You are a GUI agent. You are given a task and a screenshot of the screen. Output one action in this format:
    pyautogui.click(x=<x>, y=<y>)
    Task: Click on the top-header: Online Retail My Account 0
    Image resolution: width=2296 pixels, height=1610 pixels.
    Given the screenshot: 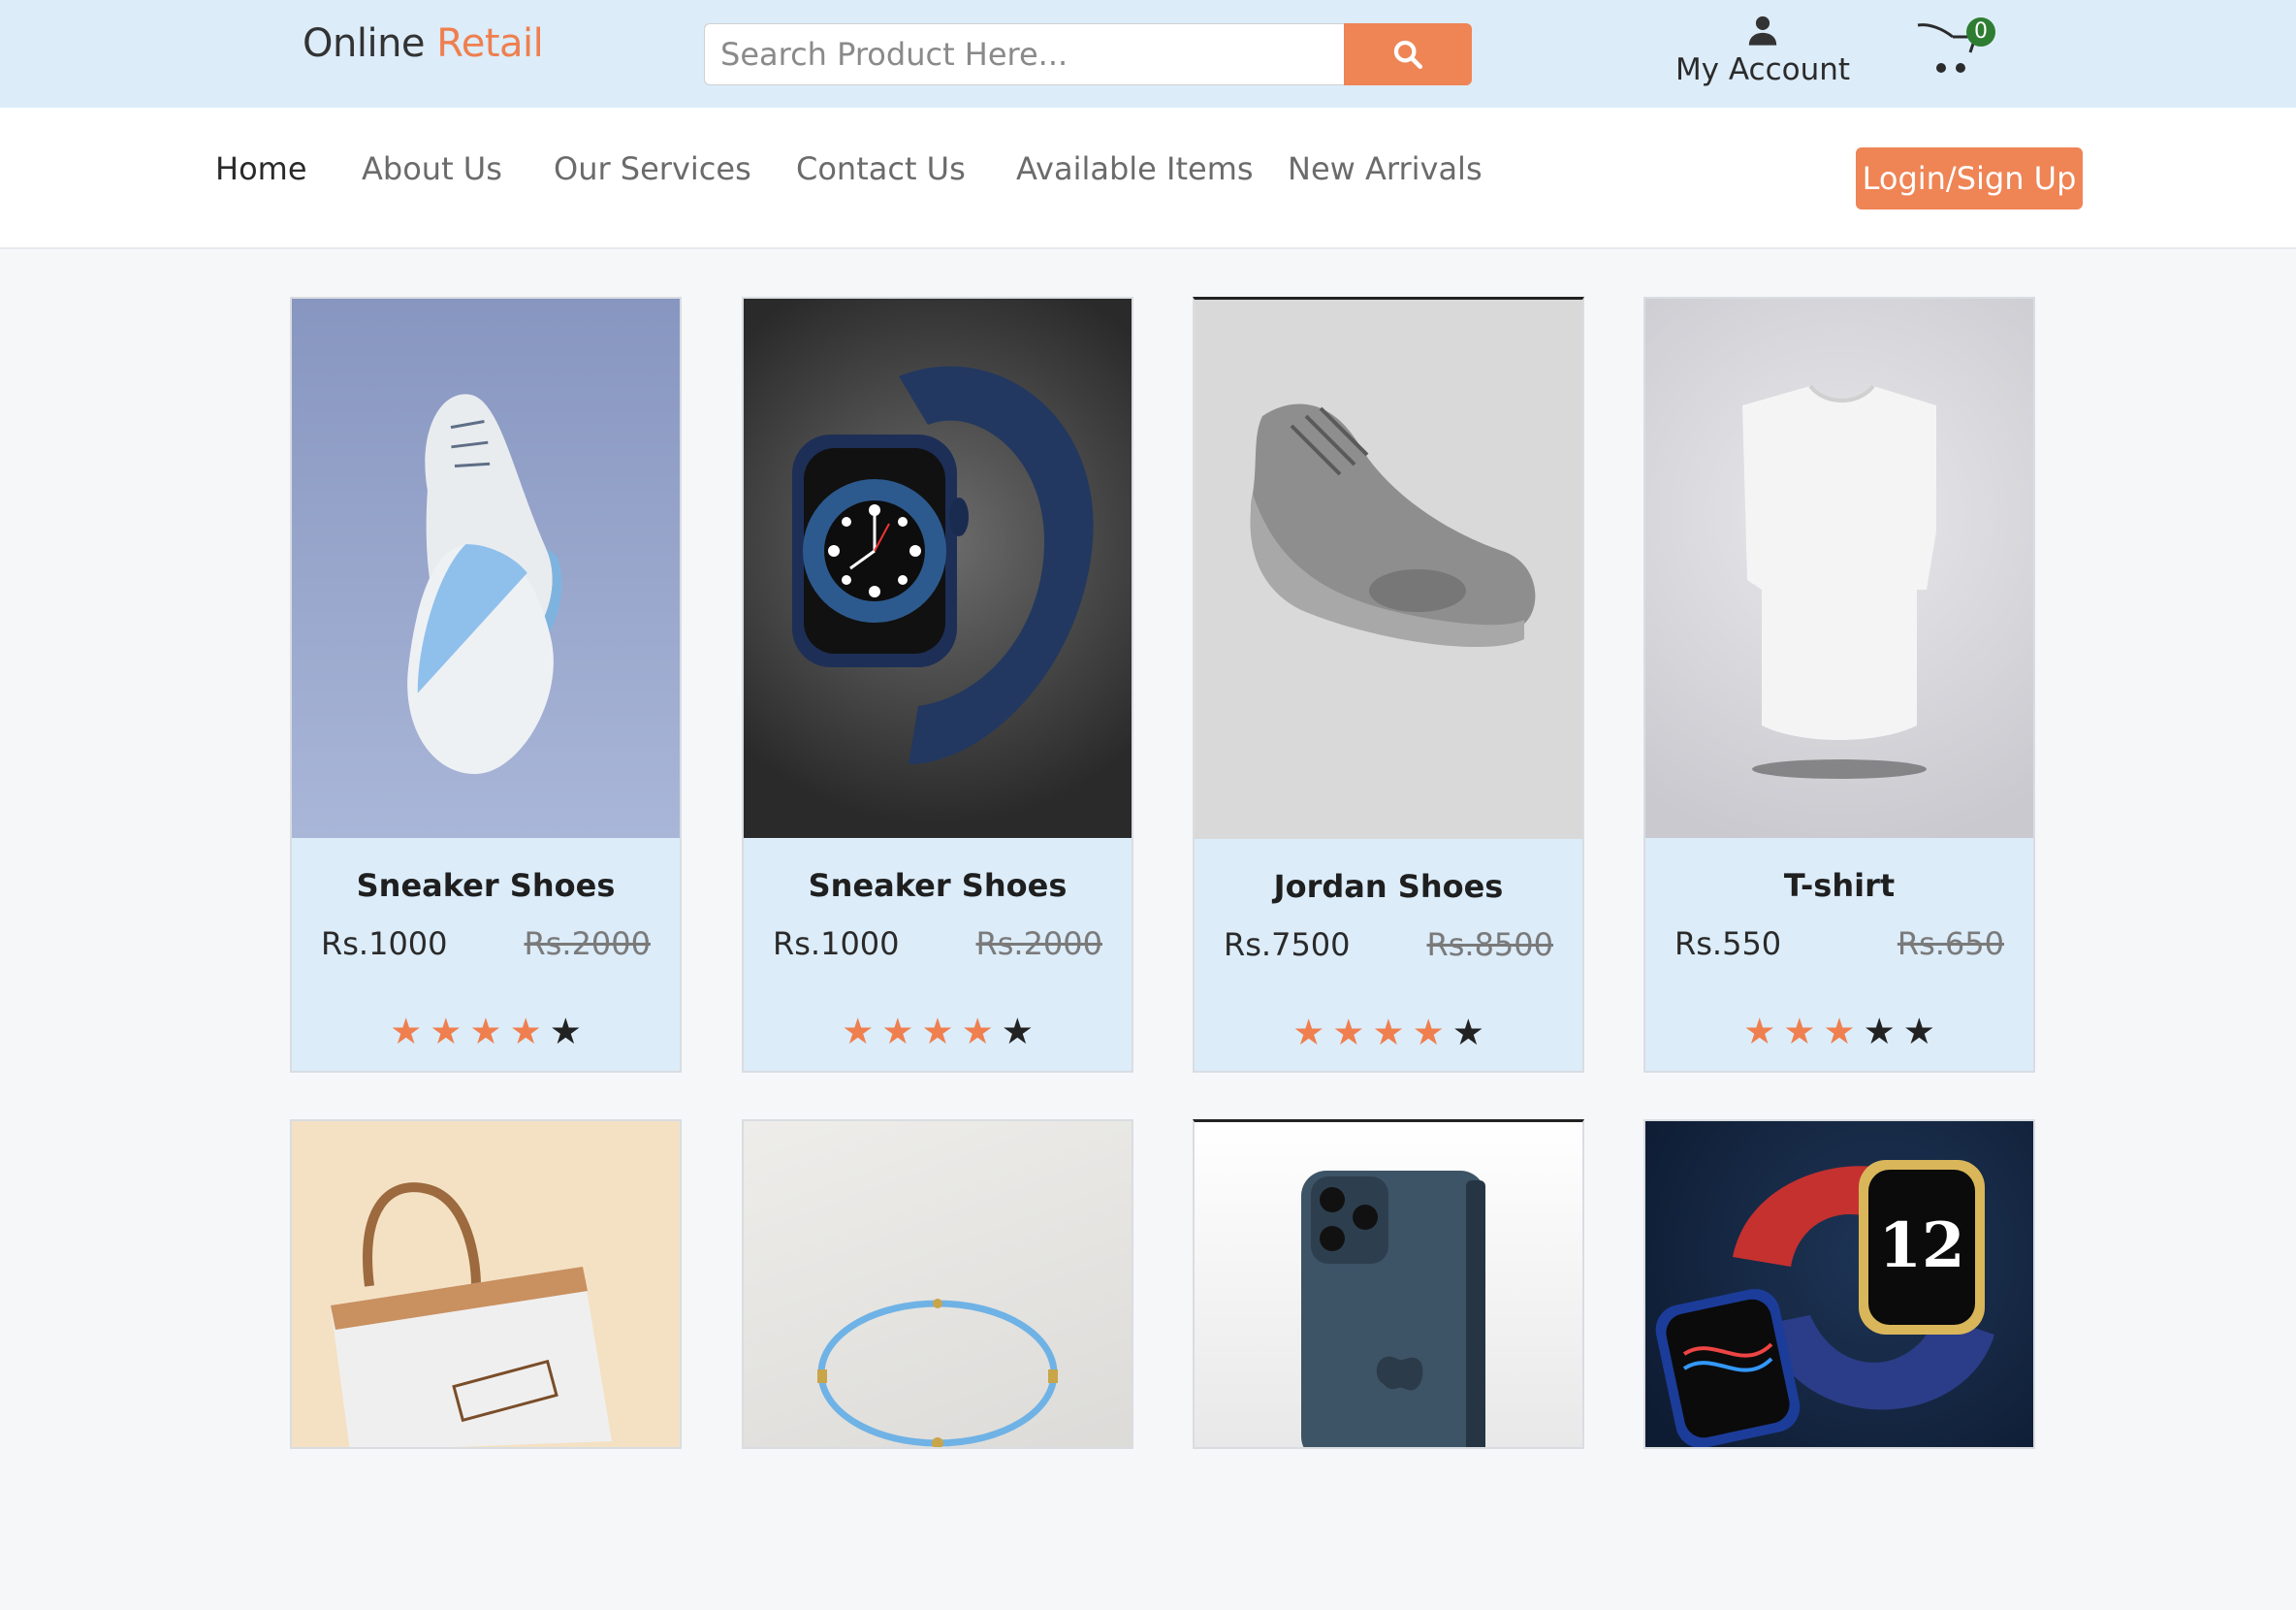 What is the action you would take?
    pyautogui.click(x=1148, y=54)
    